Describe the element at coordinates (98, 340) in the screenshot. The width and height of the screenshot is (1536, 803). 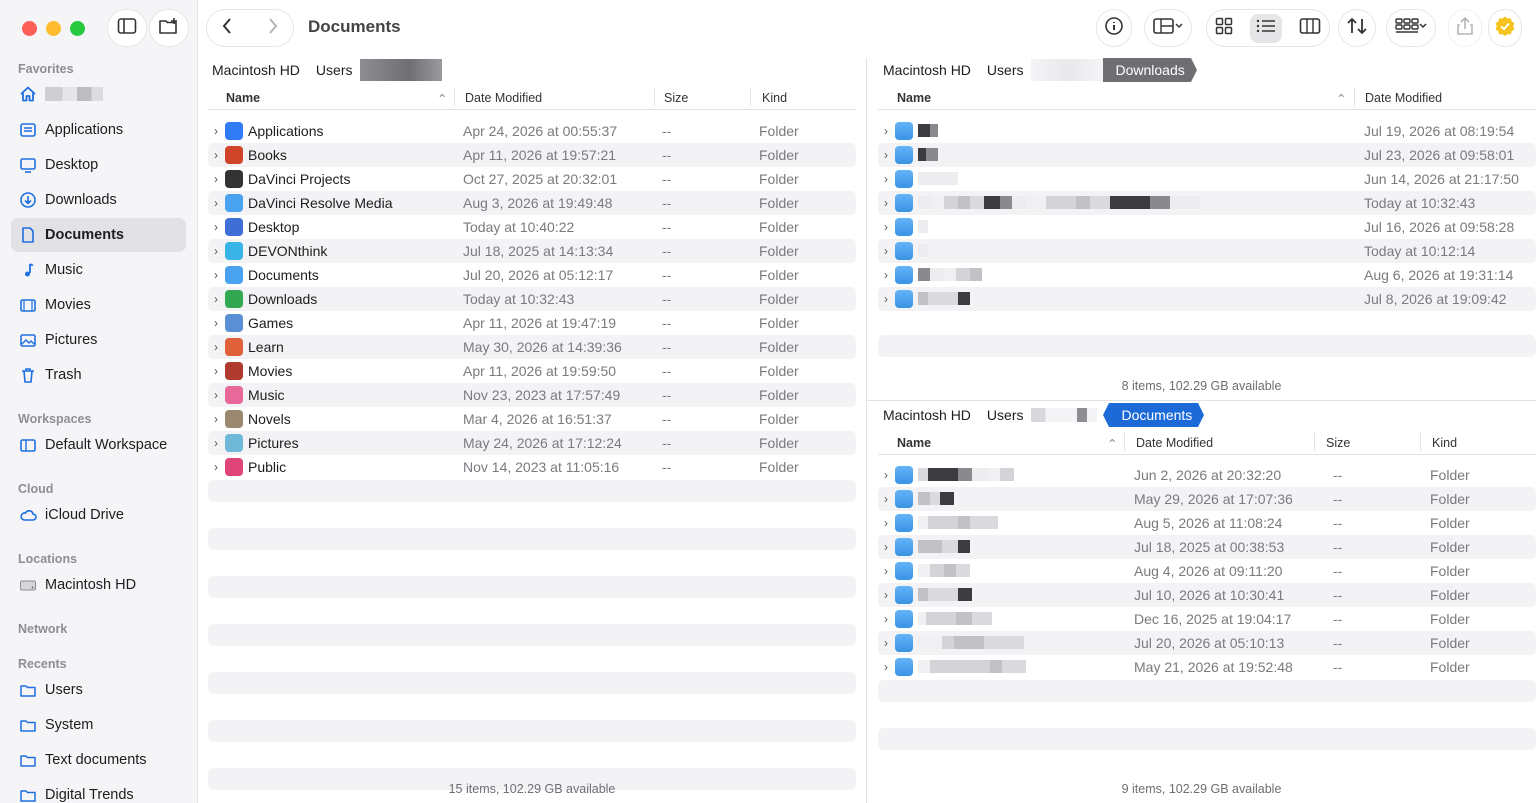
I see `sidebar-item-pictures: Pictures` at that location.